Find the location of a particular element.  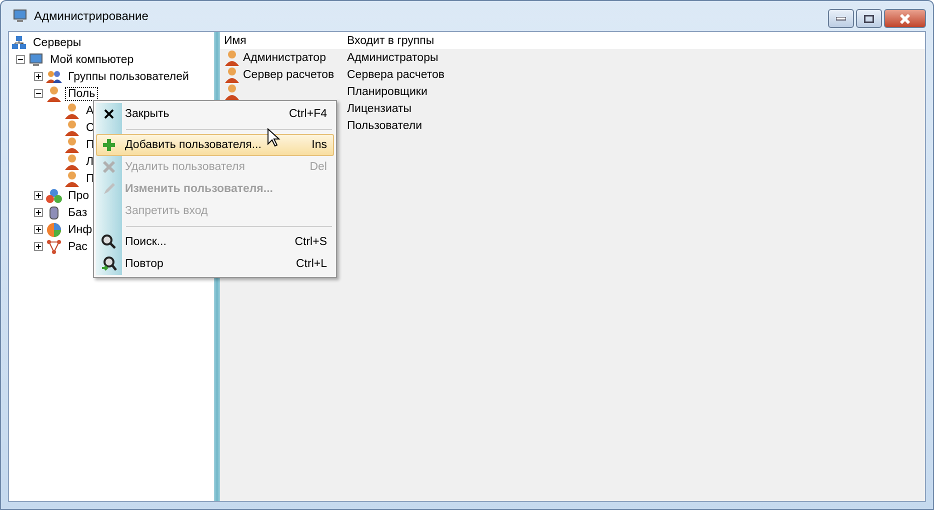

close-icon is located at coordinates (905, 19).